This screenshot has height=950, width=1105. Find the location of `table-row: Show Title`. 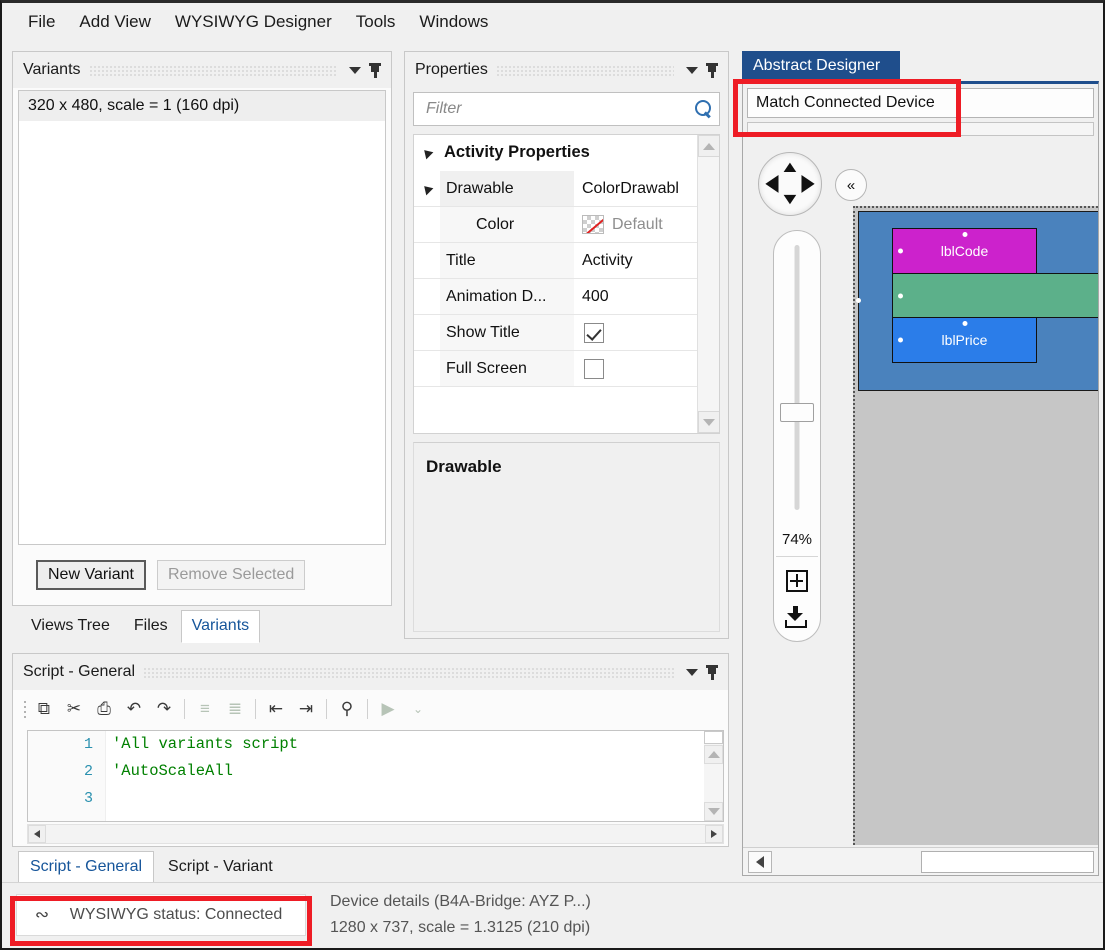

table-row: Show Title is located at coordinates (566, 333).